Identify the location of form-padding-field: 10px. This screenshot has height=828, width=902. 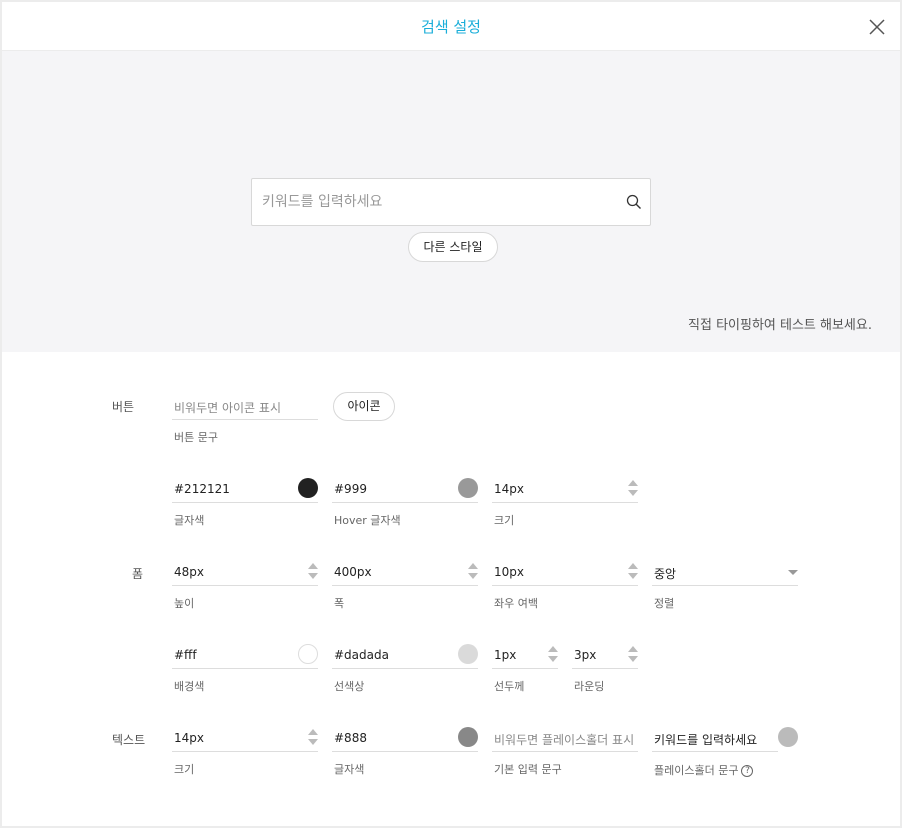
(565, 573).